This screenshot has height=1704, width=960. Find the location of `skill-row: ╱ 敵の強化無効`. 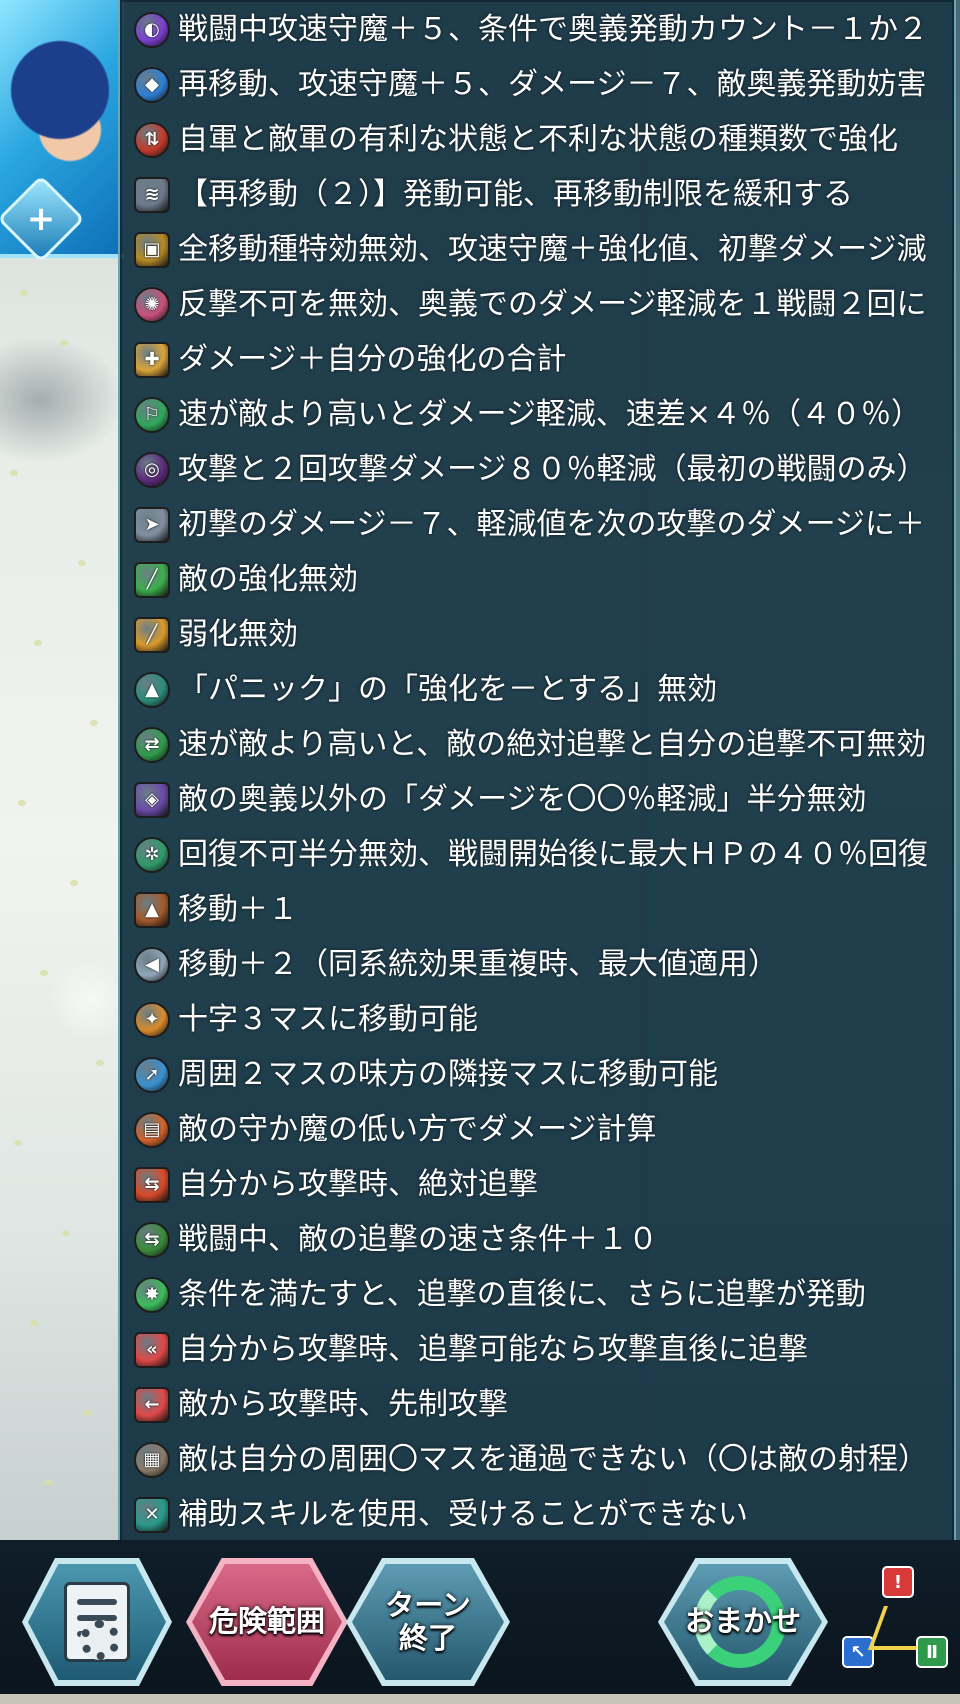

skill-row: ╱ 敵の強化無効 is located at coordinates (541, 579).